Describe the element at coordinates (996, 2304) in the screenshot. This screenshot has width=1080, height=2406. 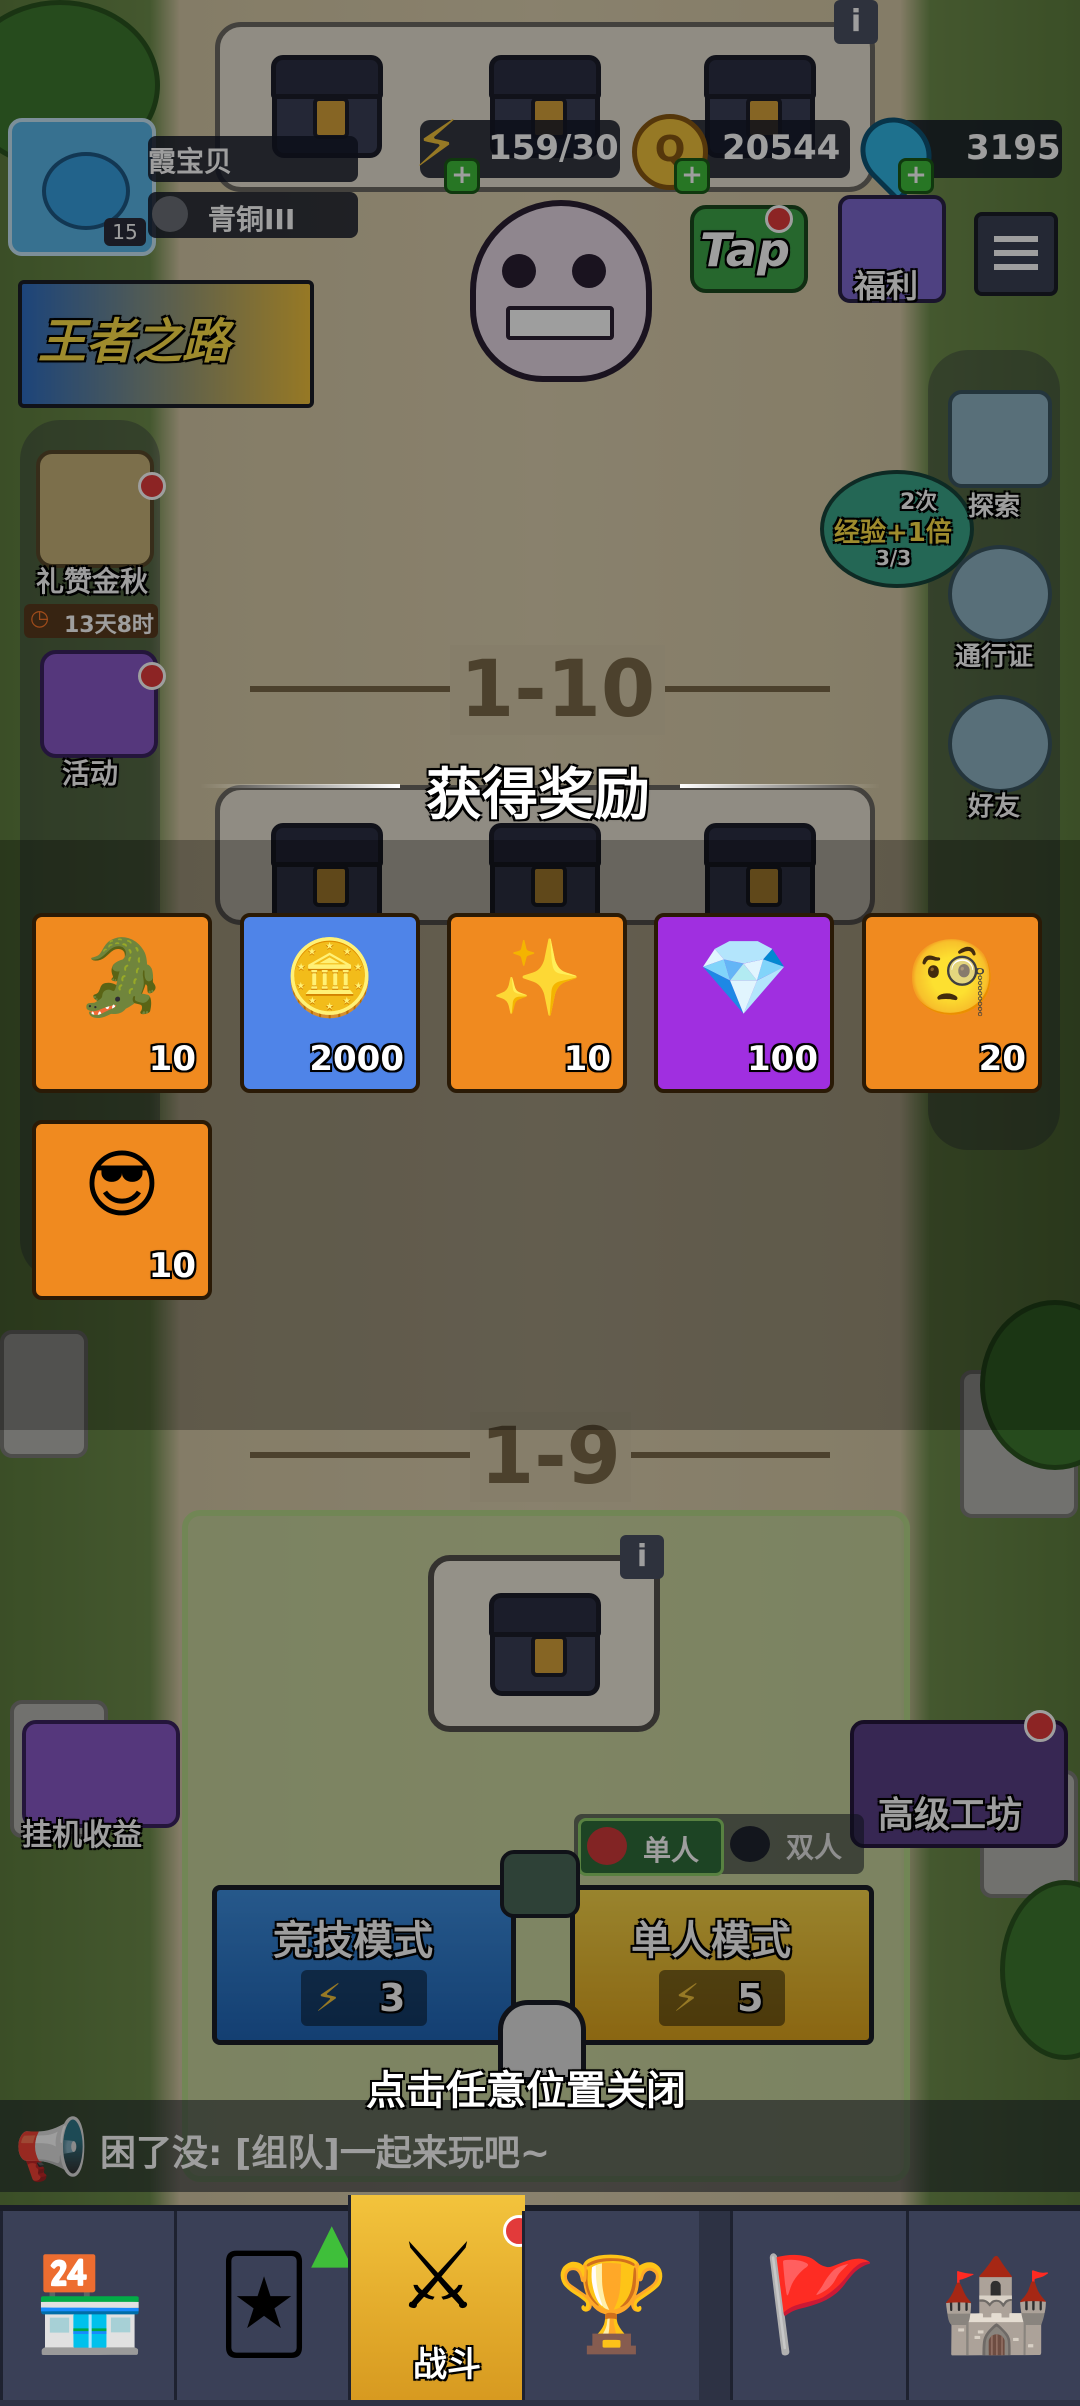
I see `castle-icon: 🏰` at that location.